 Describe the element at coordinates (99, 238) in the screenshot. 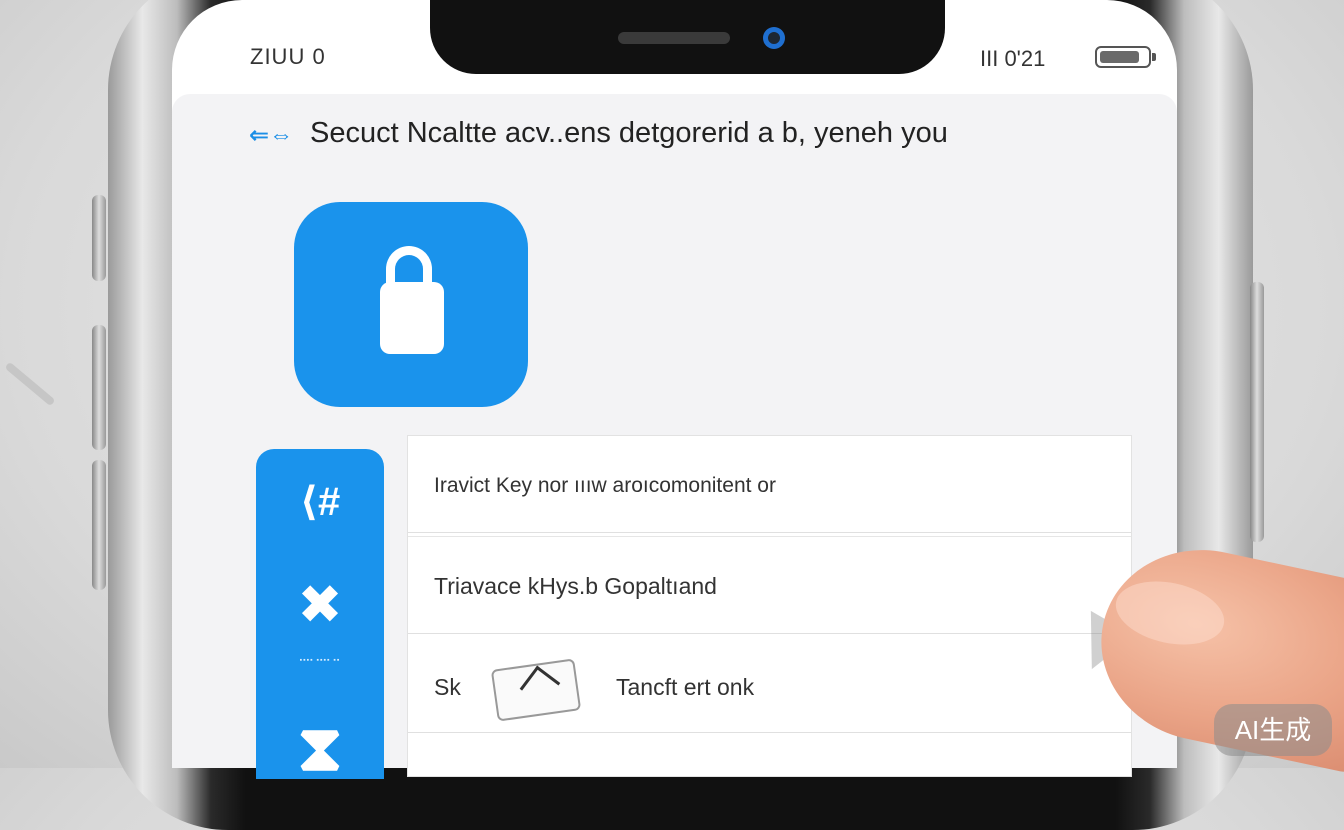

I see `volume-up-button` at that location.